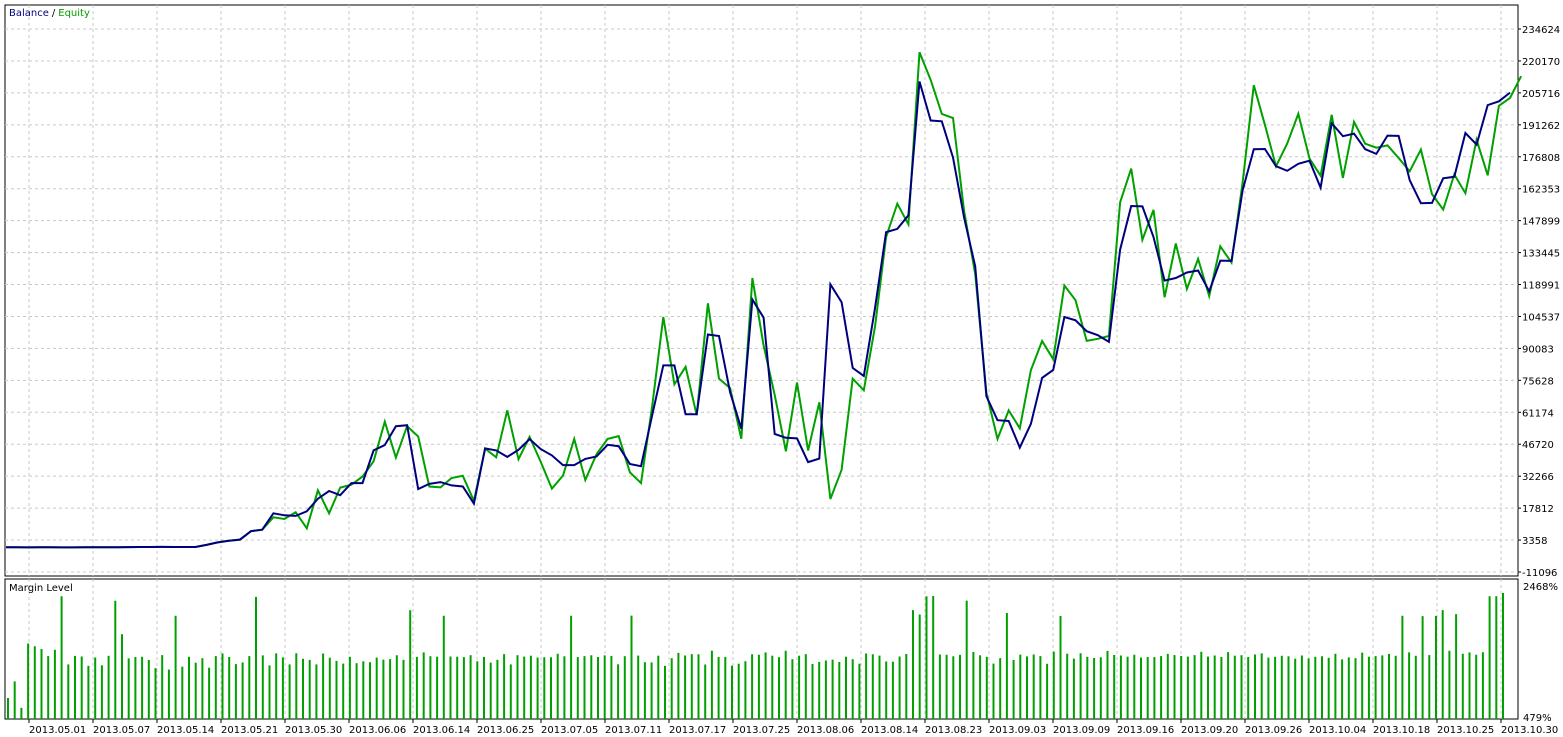 This screenshot has height=737, width=1563. Describe the element at coordinates (313, 730) in the screenshot. I see `x-tick-label: 2013.05.30` at that location.